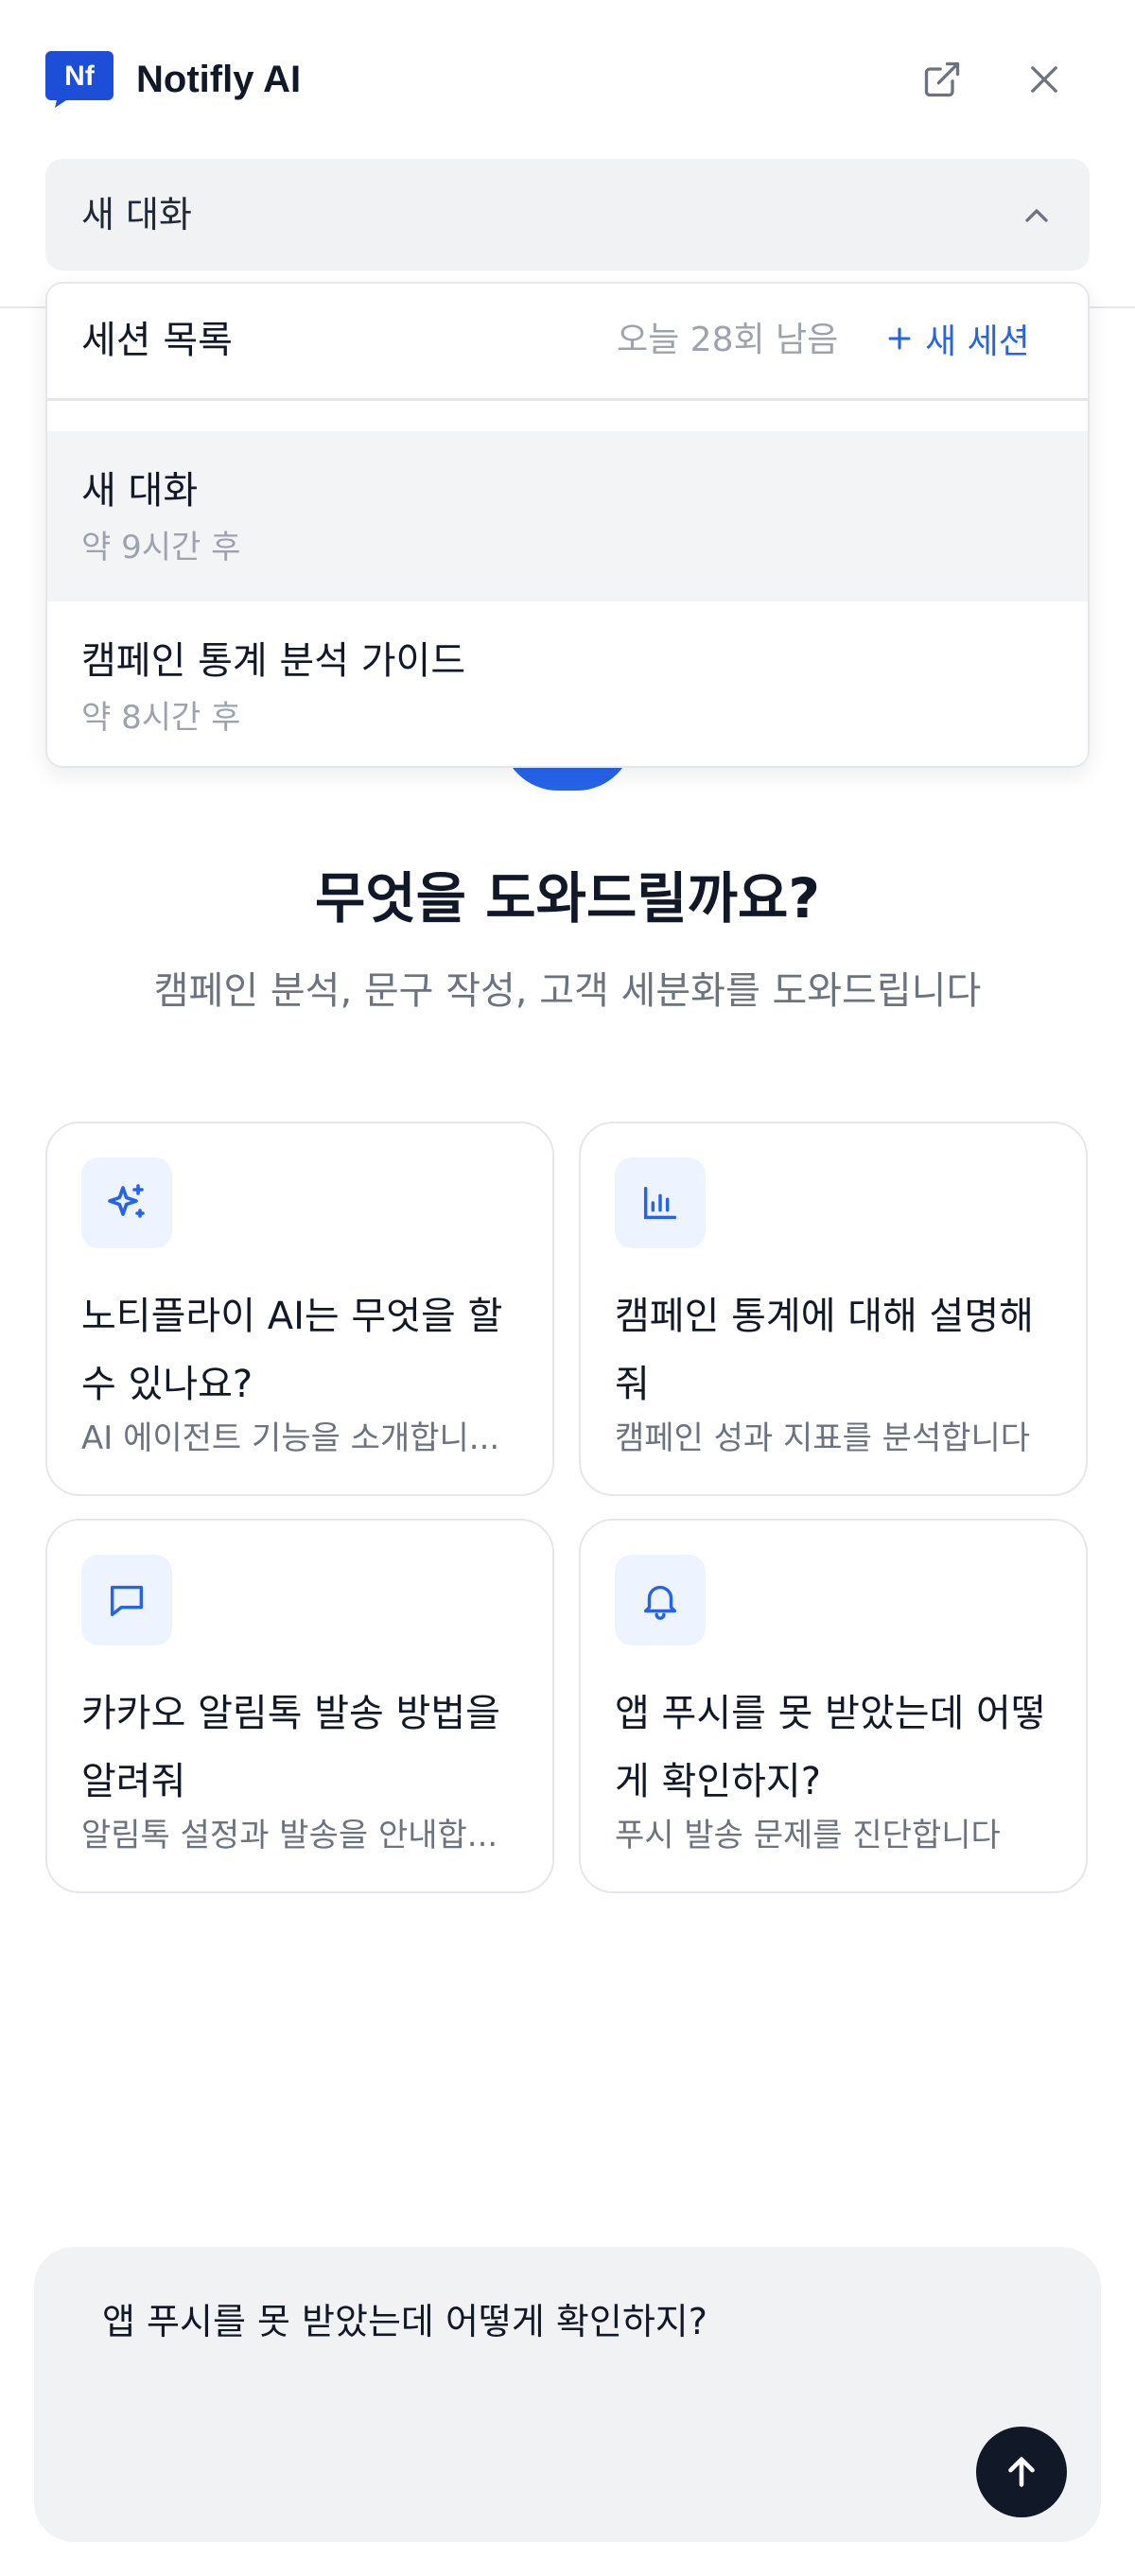 This screenshot has width=1135, height=2576. Describe the element at coordinates (161, 718) in the screenshot. I see `session-item-time: 약 8시간 후` at that location.